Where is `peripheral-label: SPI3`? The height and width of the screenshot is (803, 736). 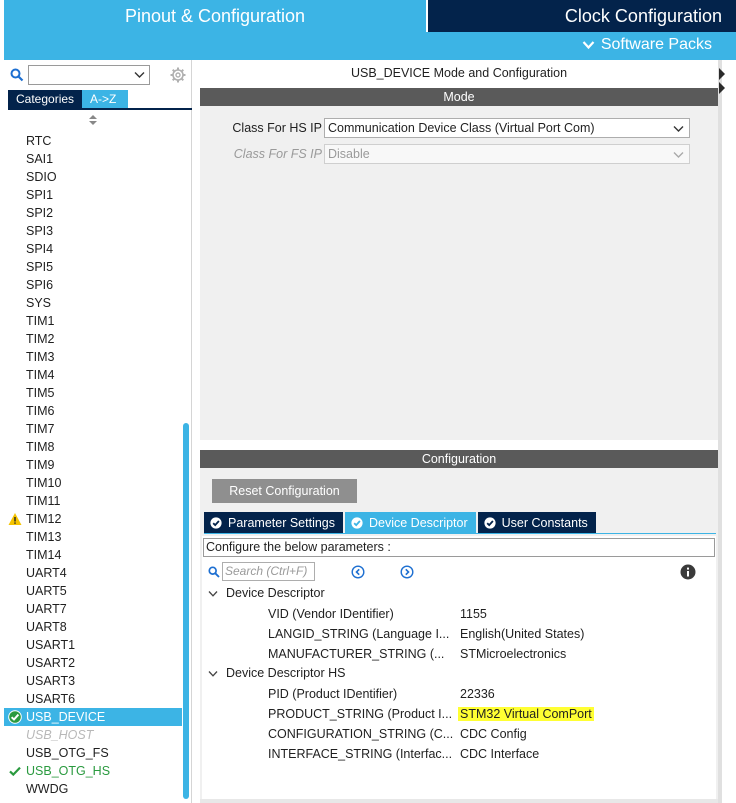
peripheral-label: SPI3 is located at coordinates (40, 231).